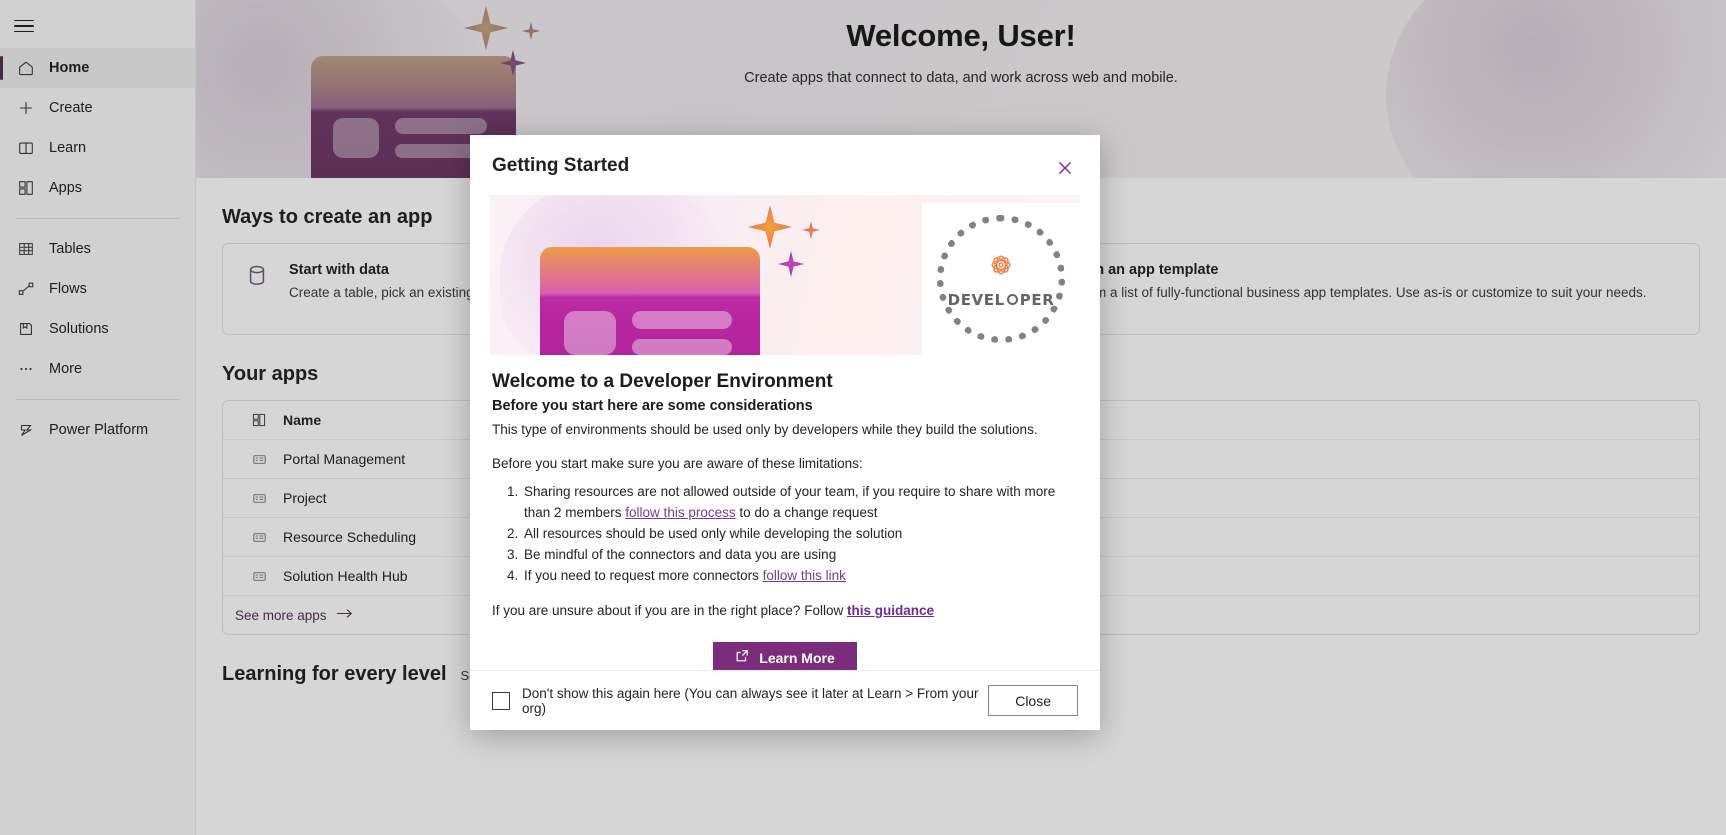 The image size is (1726, 835). I want to click on follow-this-link-link: follow this link, so click(804, 575).